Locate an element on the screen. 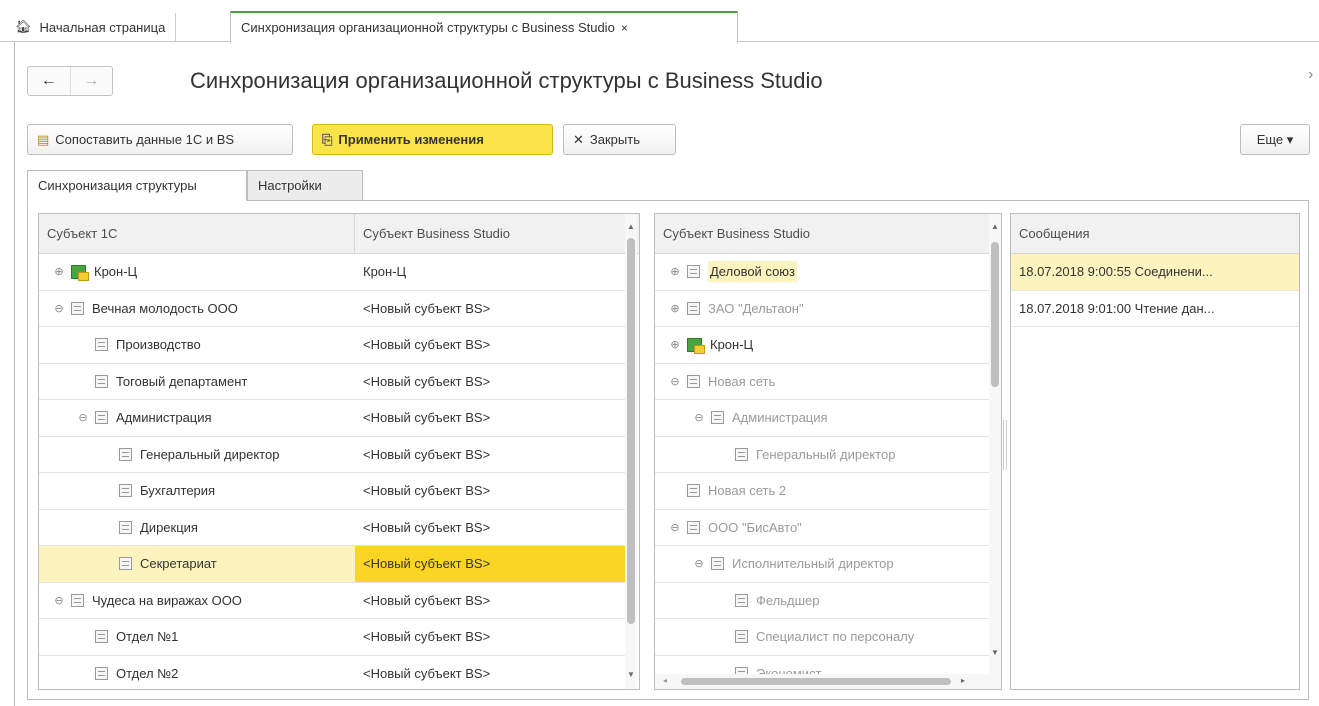  panel-splitter is located at coordinates (1005, 445).